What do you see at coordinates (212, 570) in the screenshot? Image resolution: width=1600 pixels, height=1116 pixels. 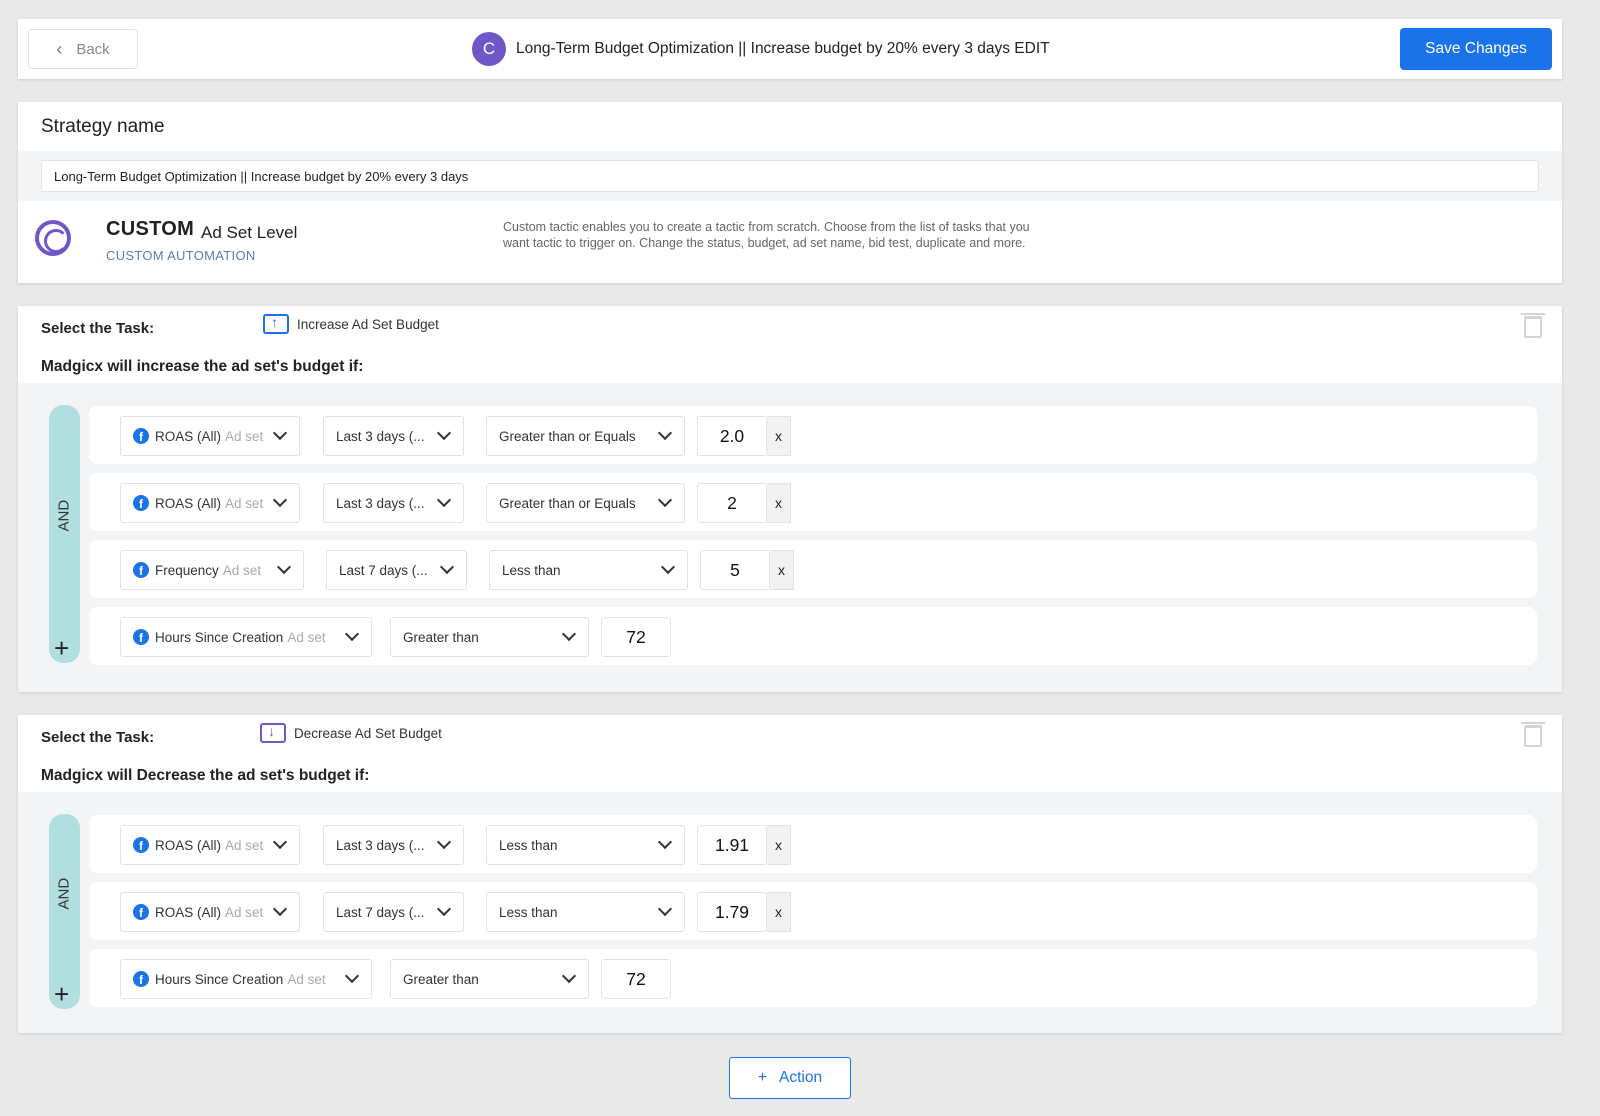 I see `metric-dropdown: f Frequency Ad set` at bounding box center [212, 570].